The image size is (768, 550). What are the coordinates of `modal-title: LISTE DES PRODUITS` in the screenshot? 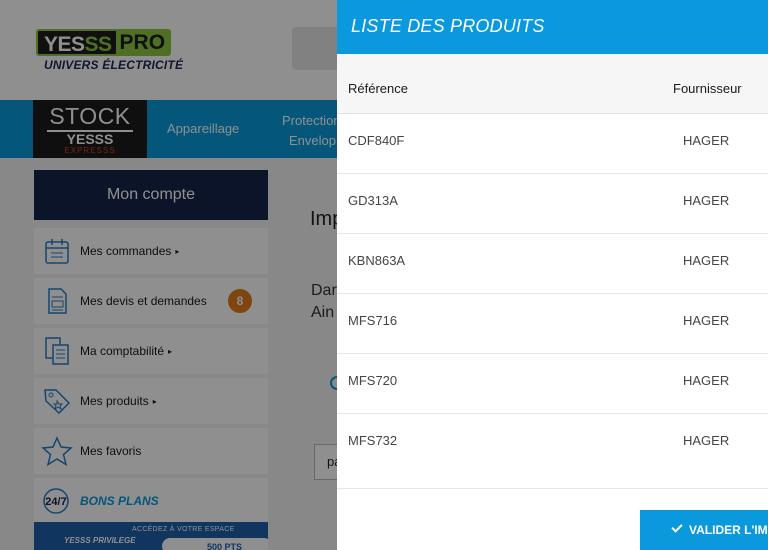 It's located at (552, 27).